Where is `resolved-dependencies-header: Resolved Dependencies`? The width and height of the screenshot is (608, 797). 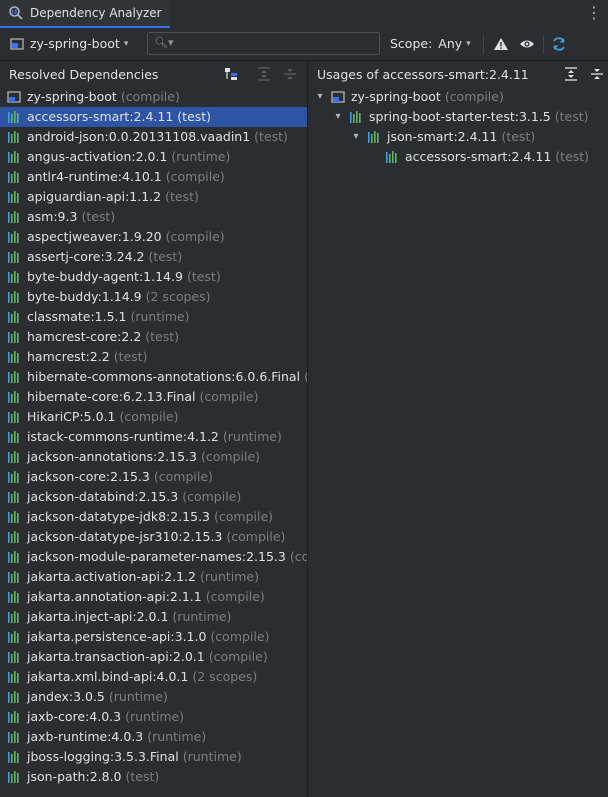 resolved-dependencies-header: Resolved Dependencies is located at coordinates (153, 74).